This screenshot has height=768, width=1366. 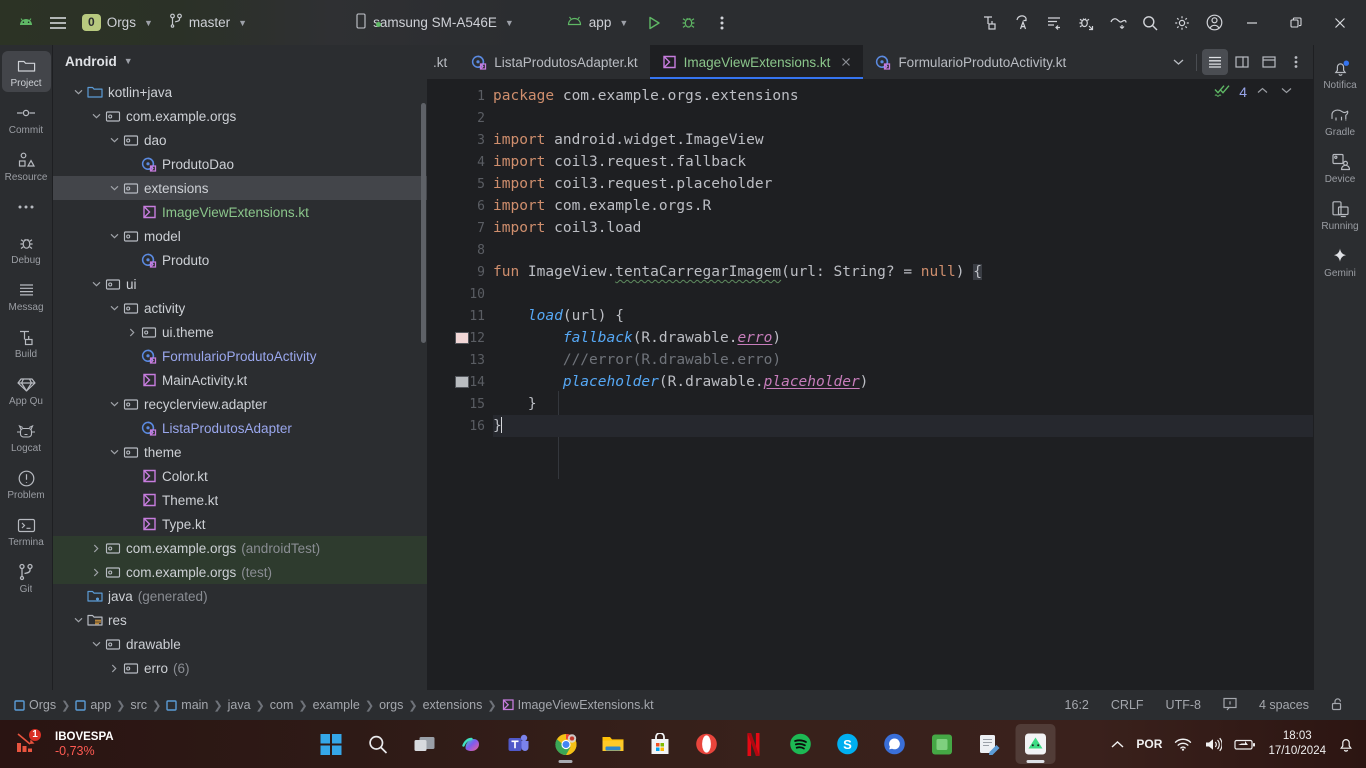 I want to click on breadcrumb-item: java, so click(x=239, y=705).